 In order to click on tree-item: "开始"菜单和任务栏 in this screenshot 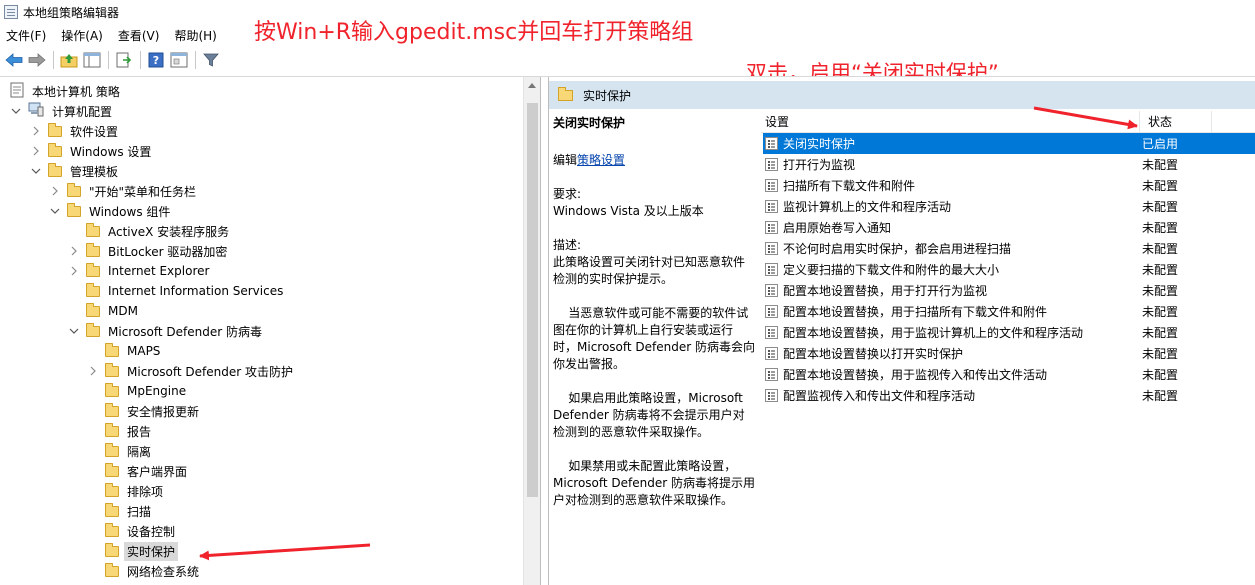, I will do `click(124, 191)`.